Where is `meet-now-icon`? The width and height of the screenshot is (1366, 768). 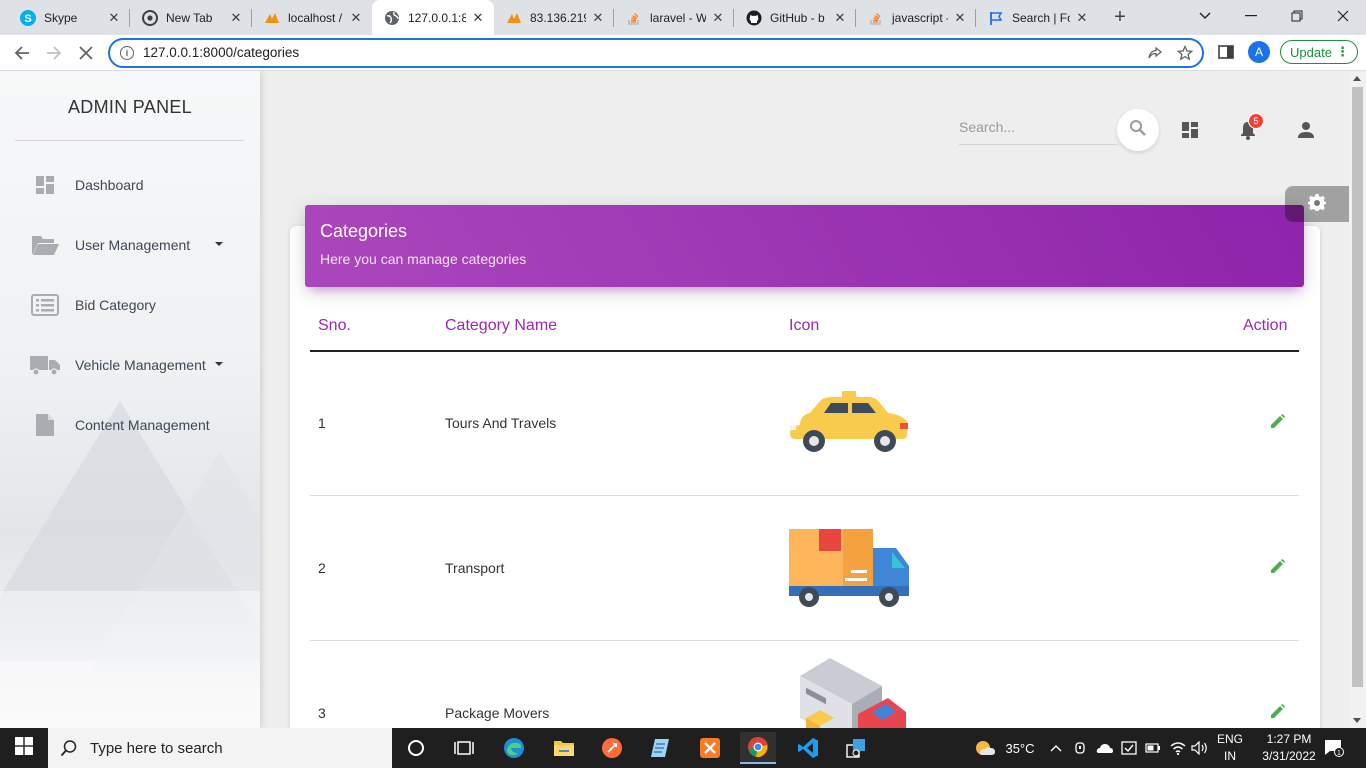 meet-now-icon is located at coordinates (1080, 748).